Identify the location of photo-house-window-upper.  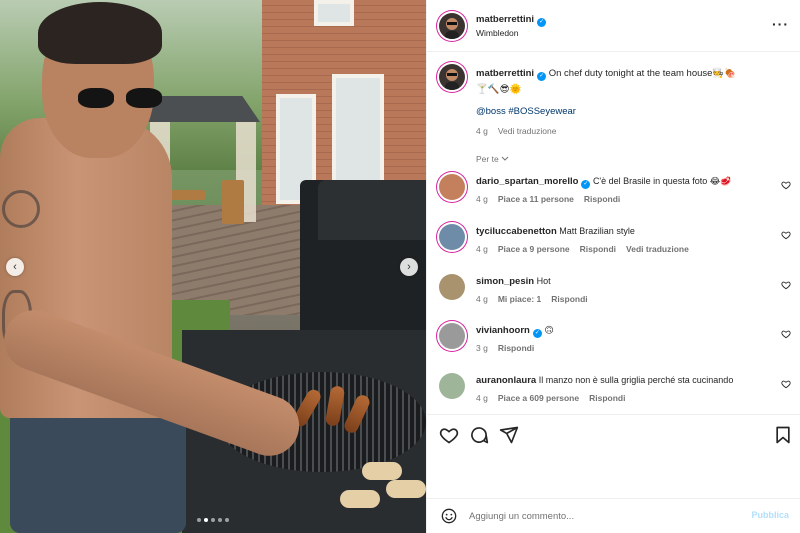
(334, 13).